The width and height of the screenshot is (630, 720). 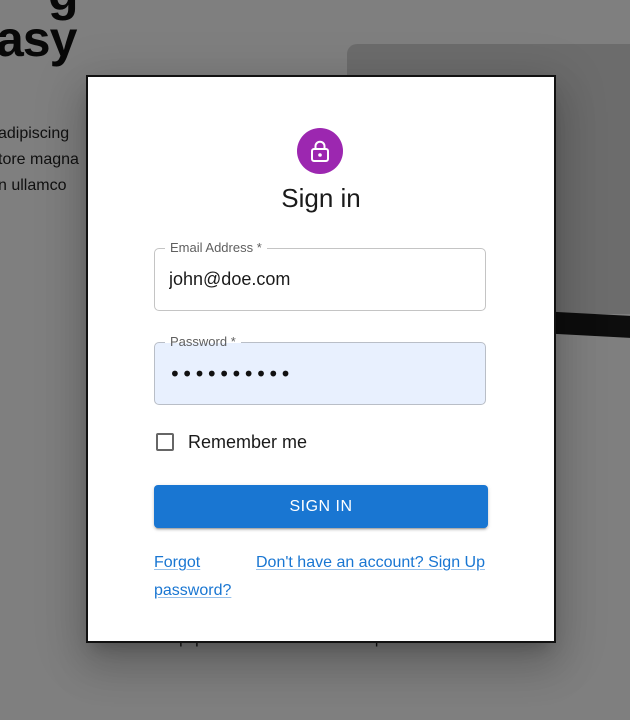 What do you see at coordinates (319, 373) in the screenshot?
I see `password-input` at bounding box center [319, 373].